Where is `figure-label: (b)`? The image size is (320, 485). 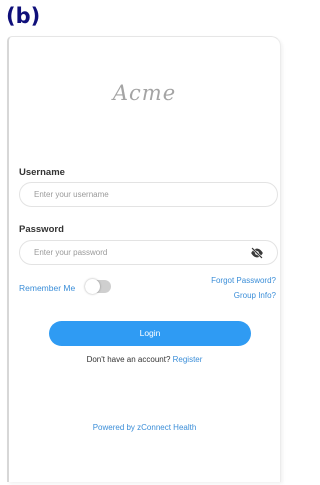
figure-label: (b) is located at coordinates (23, 16).